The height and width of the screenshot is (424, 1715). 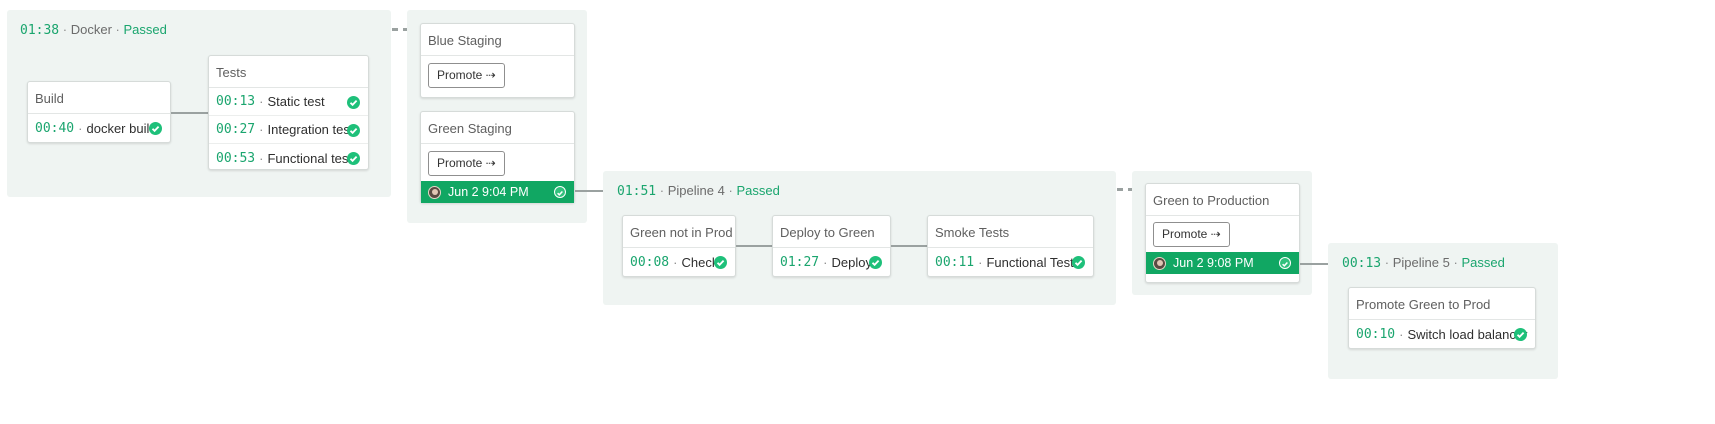 I want to click on block-title: Tests, so click(x=288, y=72).